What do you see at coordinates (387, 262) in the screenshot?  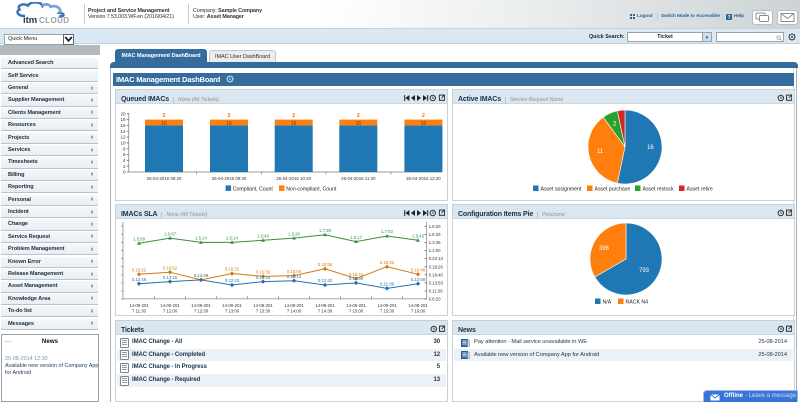 I see `svg-text: 0.19:23` at bounding box center [387, 262].